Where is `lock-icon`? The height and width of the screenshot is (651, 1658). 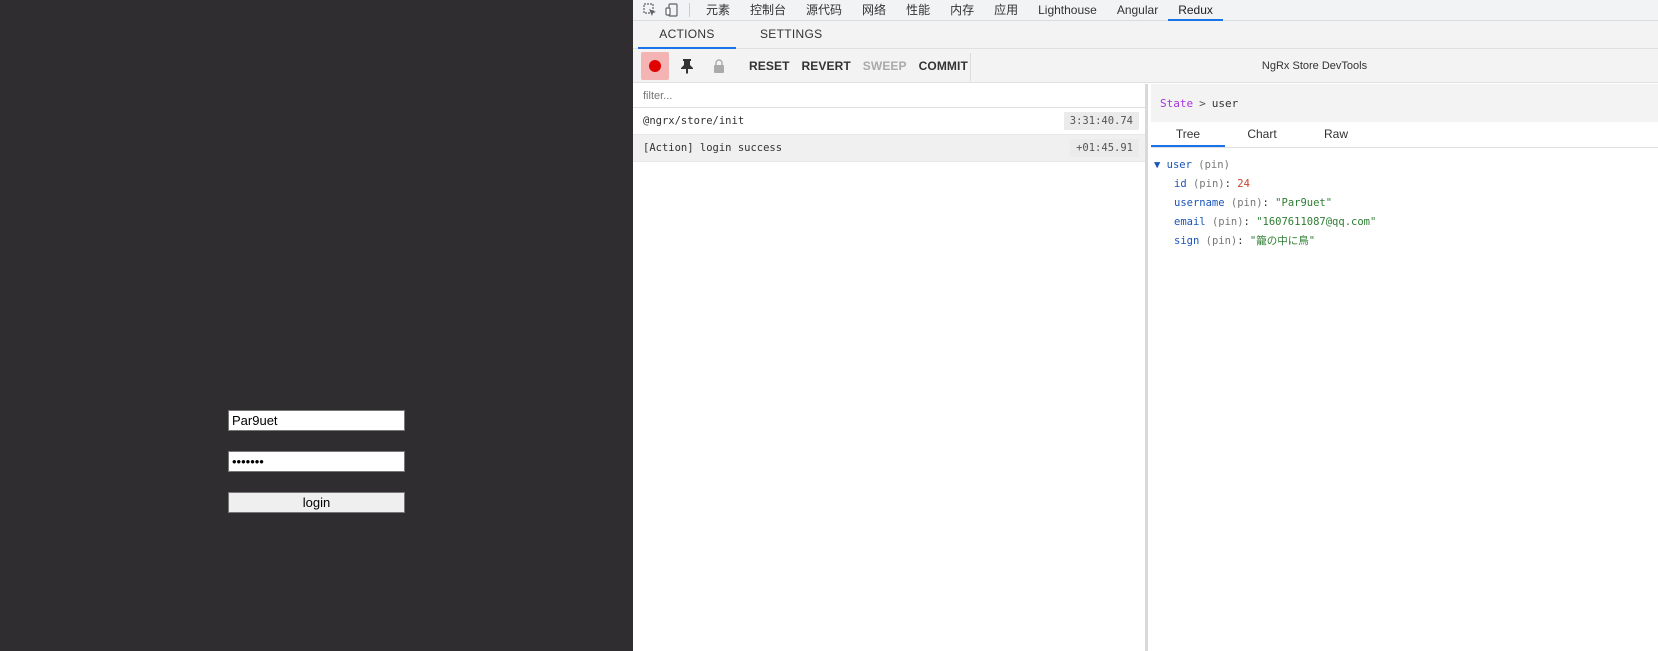
lock-icon is located at coordinates (719, 65).